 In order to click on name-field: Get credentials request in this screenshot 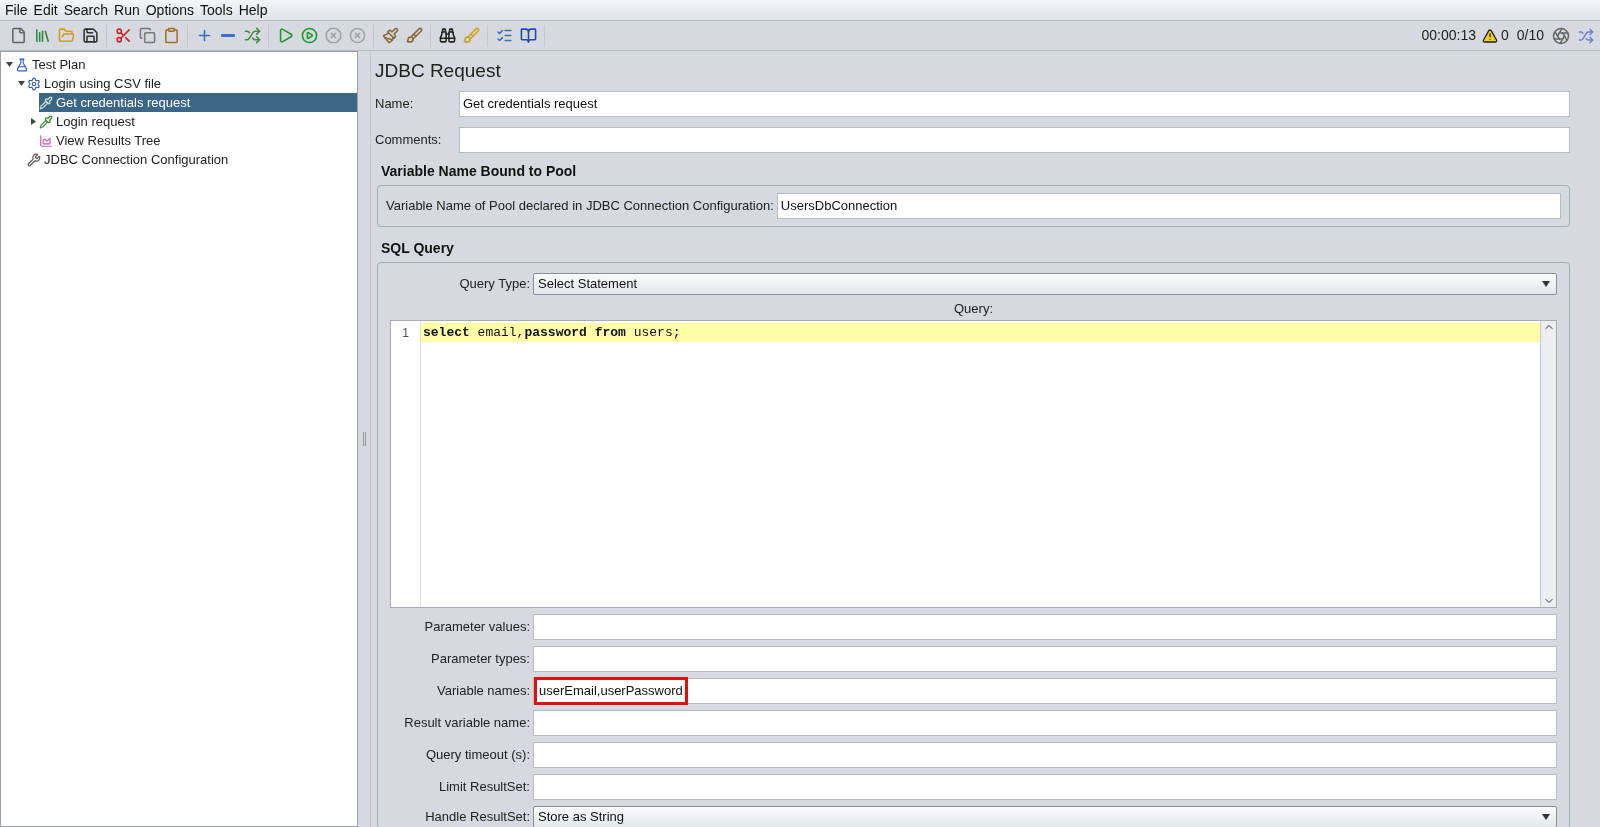, I will do `click(1014, 103)`.